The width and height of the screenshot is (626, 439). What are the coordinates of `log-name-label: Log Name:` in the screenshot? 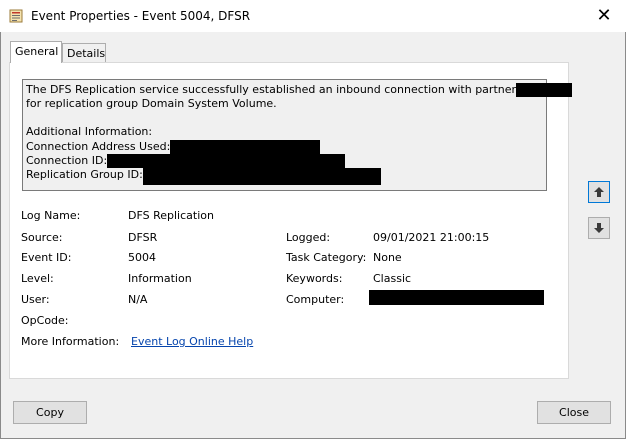 It's located at (51, 215).